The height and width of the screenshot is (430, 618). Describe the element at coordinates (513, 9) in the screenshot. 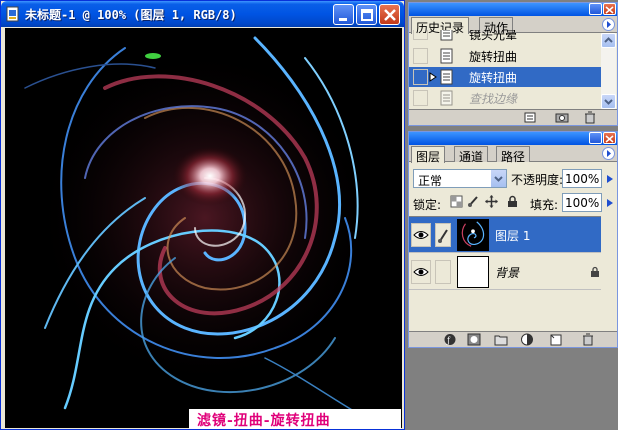

I see `history-panel-titlebar` at that location.